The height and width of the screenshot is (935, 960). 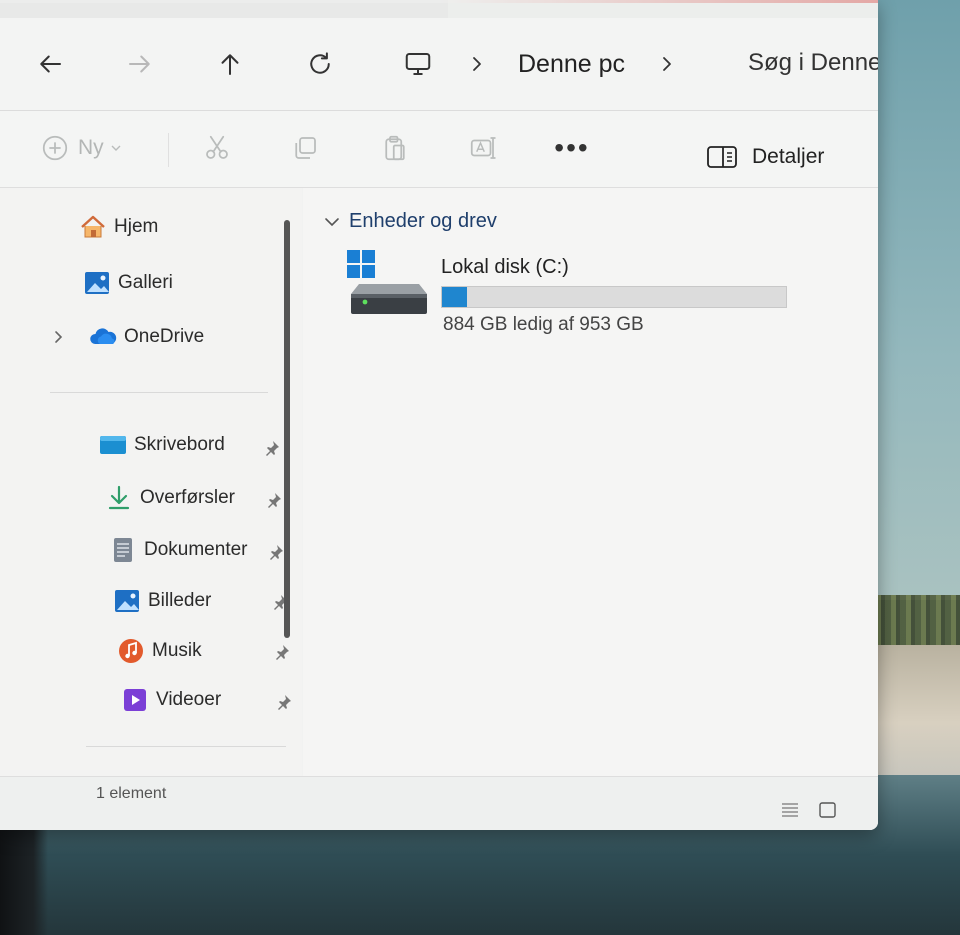 I want to click on sidebar-item-documents: Dokumenter, so click(x=178, y=550).